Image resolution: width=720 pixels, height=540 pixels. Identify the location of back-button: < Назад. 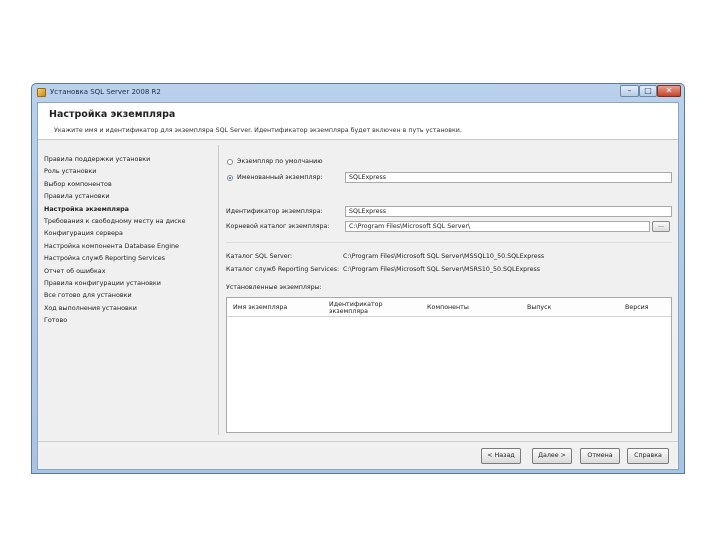
(501, 456).